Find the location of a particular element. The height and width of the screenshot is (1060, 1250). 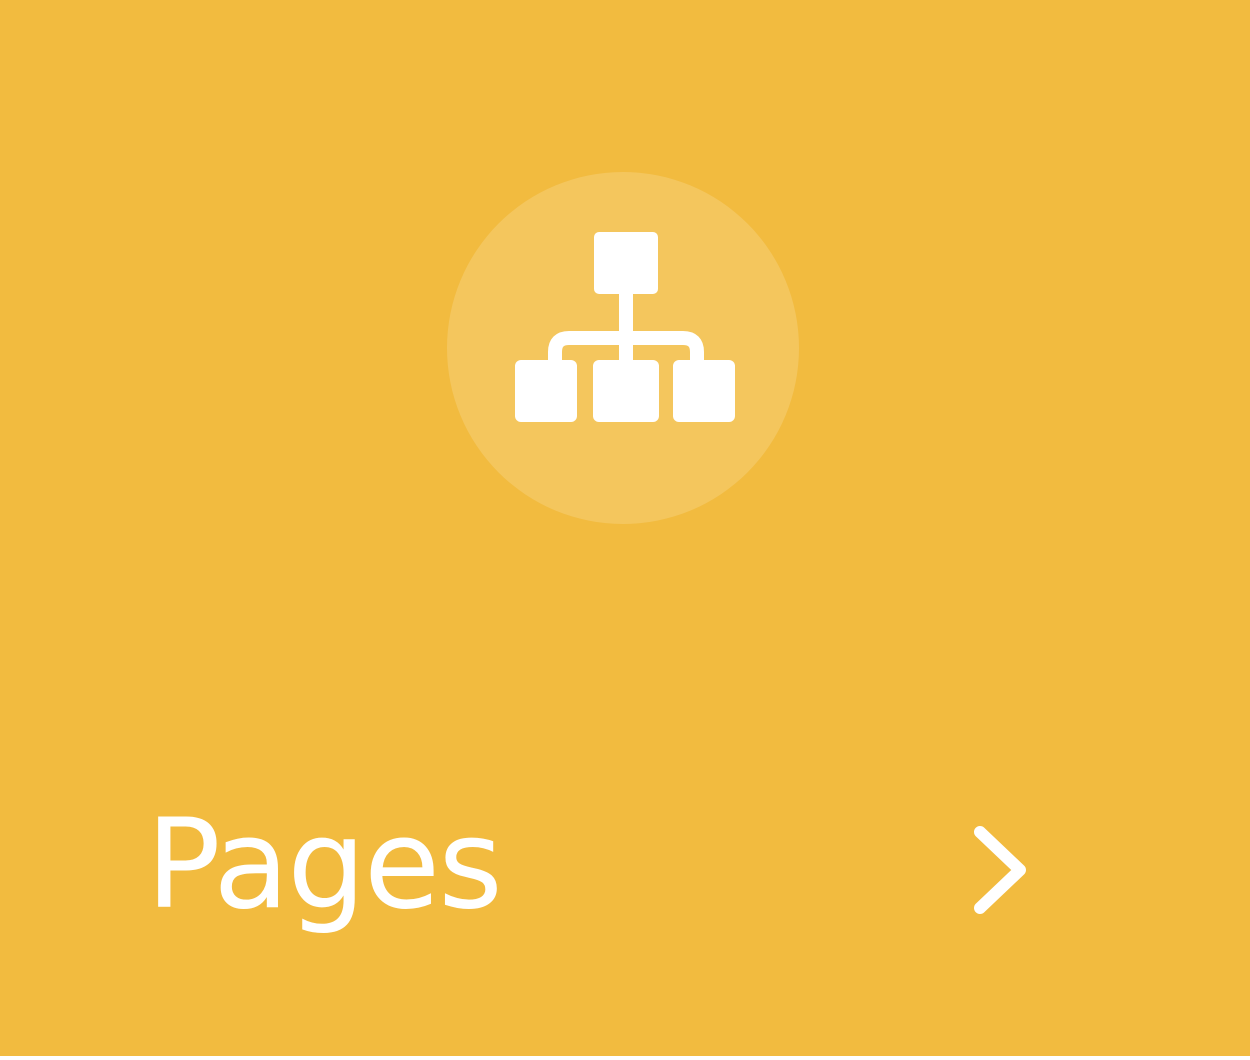

sitemap-icon is located at coordinates (625, 327).